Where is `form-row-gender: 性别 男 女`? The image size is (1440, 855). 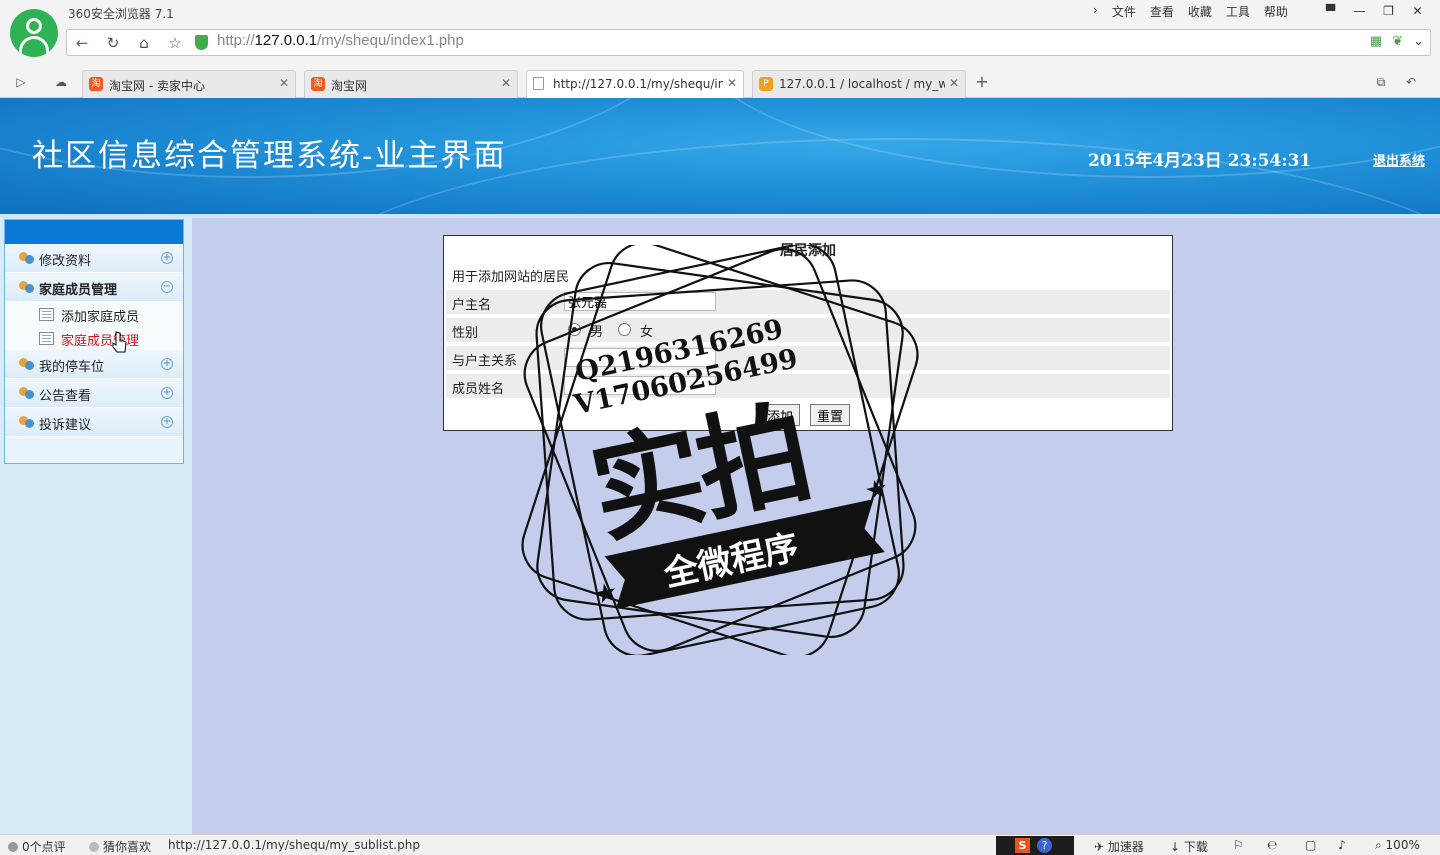
form-row-gender: 性别 男 女 is located at coordinates (808, 330).